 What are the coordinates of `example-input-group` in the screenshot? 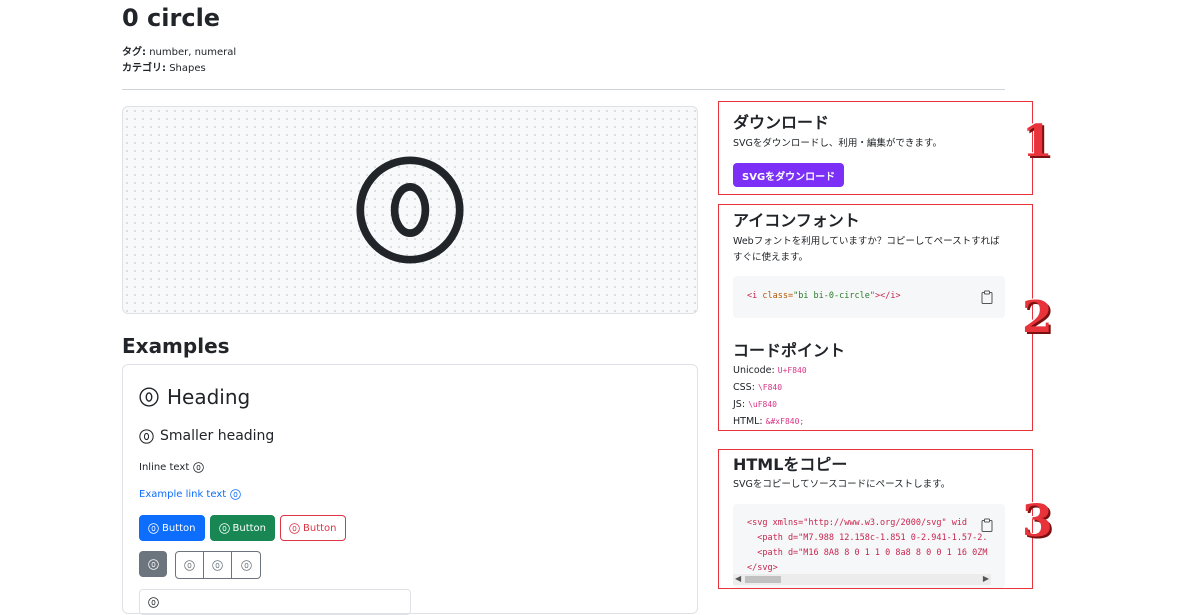 It's located at (275, 602).